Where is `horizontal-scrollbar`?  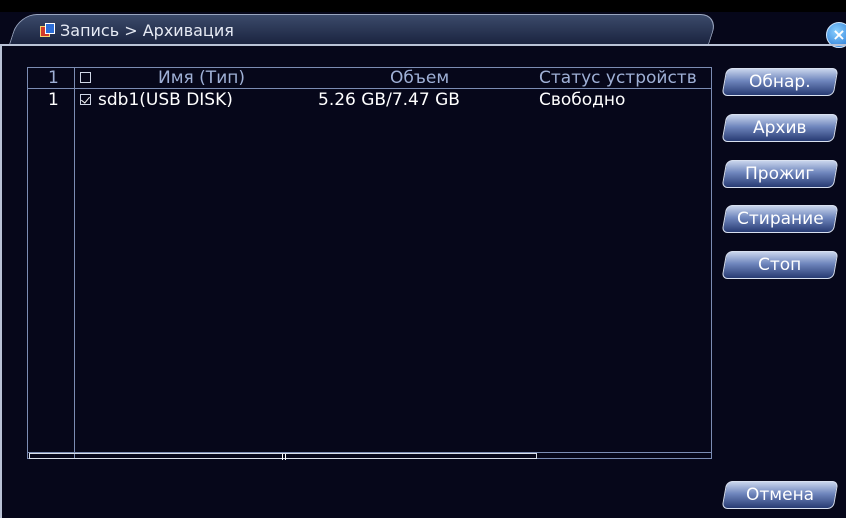 horizontal-scrollbar is located at coordinates (369, 456).